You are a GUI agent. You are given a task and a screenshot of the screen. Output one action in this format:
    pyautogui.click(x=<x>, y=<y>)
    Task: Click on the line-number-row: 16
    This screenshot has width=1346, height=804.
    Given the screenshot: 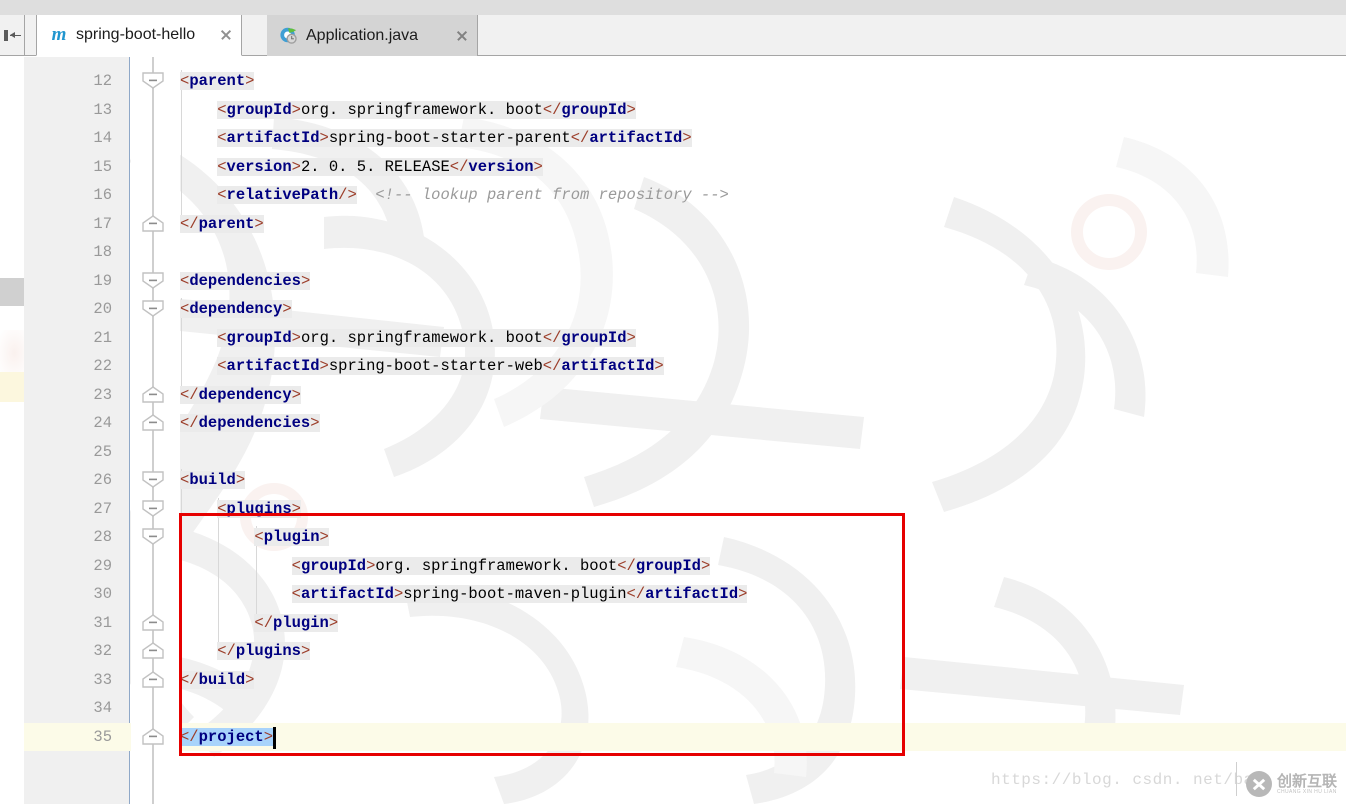 What is the action you would take?
    pyautogui.click(x=77, y=195)
    